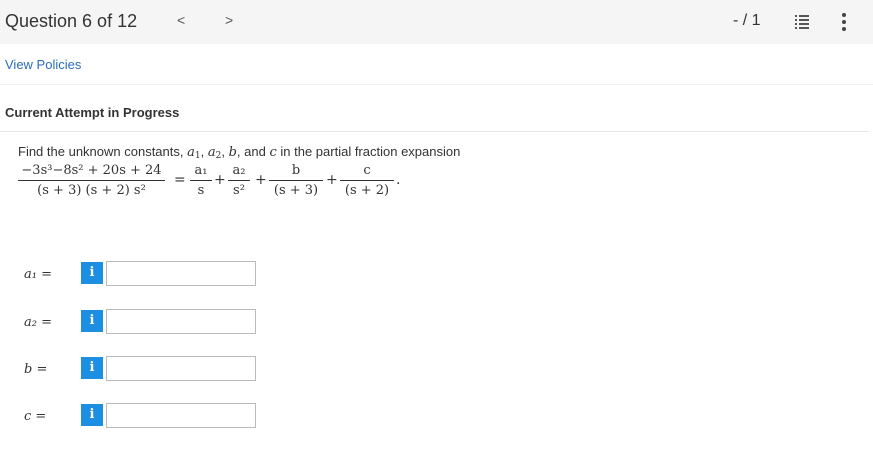  Describe the element at coordinates (229, 20) in the screenshot. I see `next-question-button: >` at that location.